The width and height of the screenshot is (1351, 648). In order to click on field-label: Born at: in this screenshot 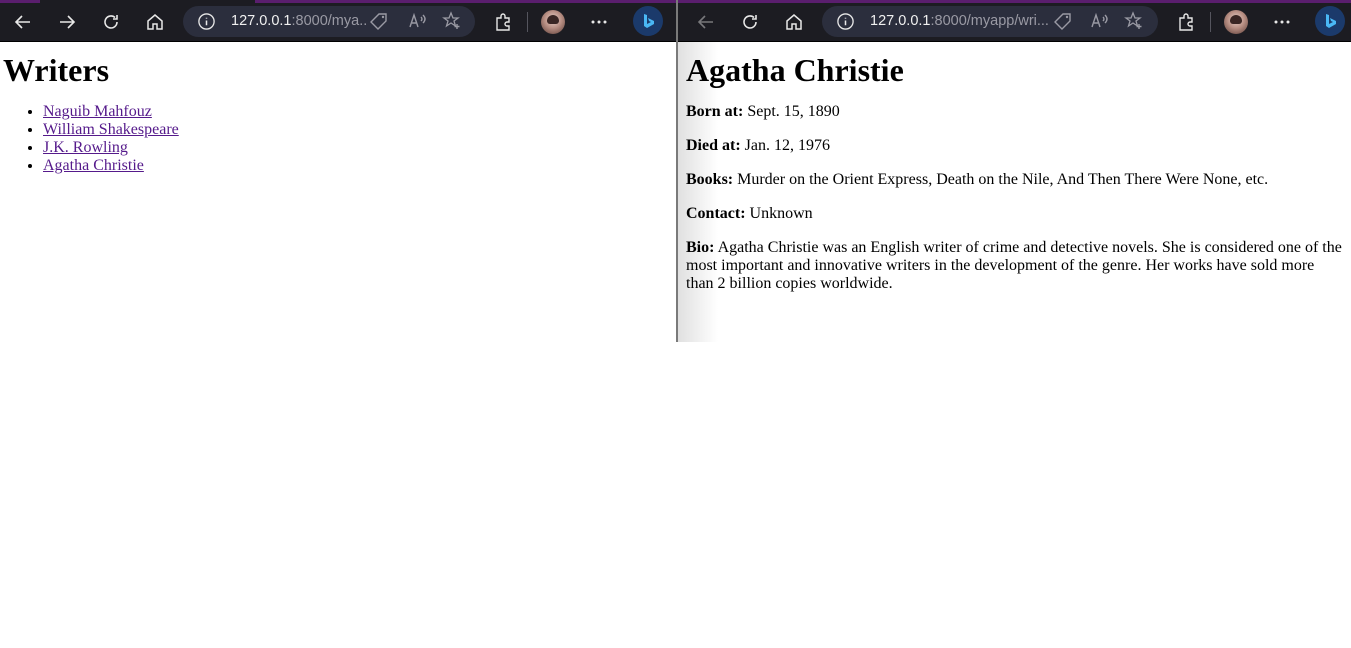, I will do `click(715, 111)`.